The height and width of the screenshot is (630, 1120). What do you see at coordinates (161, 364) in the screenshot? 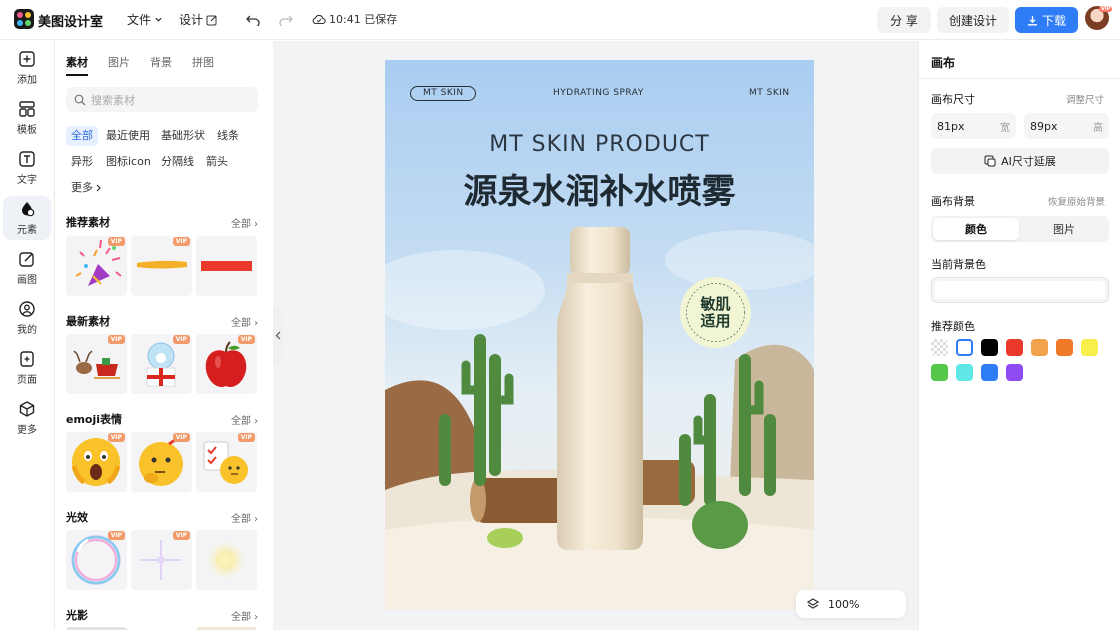
I see `material-thumb-snow-globe: VIP` at bounding box center [161, 364].